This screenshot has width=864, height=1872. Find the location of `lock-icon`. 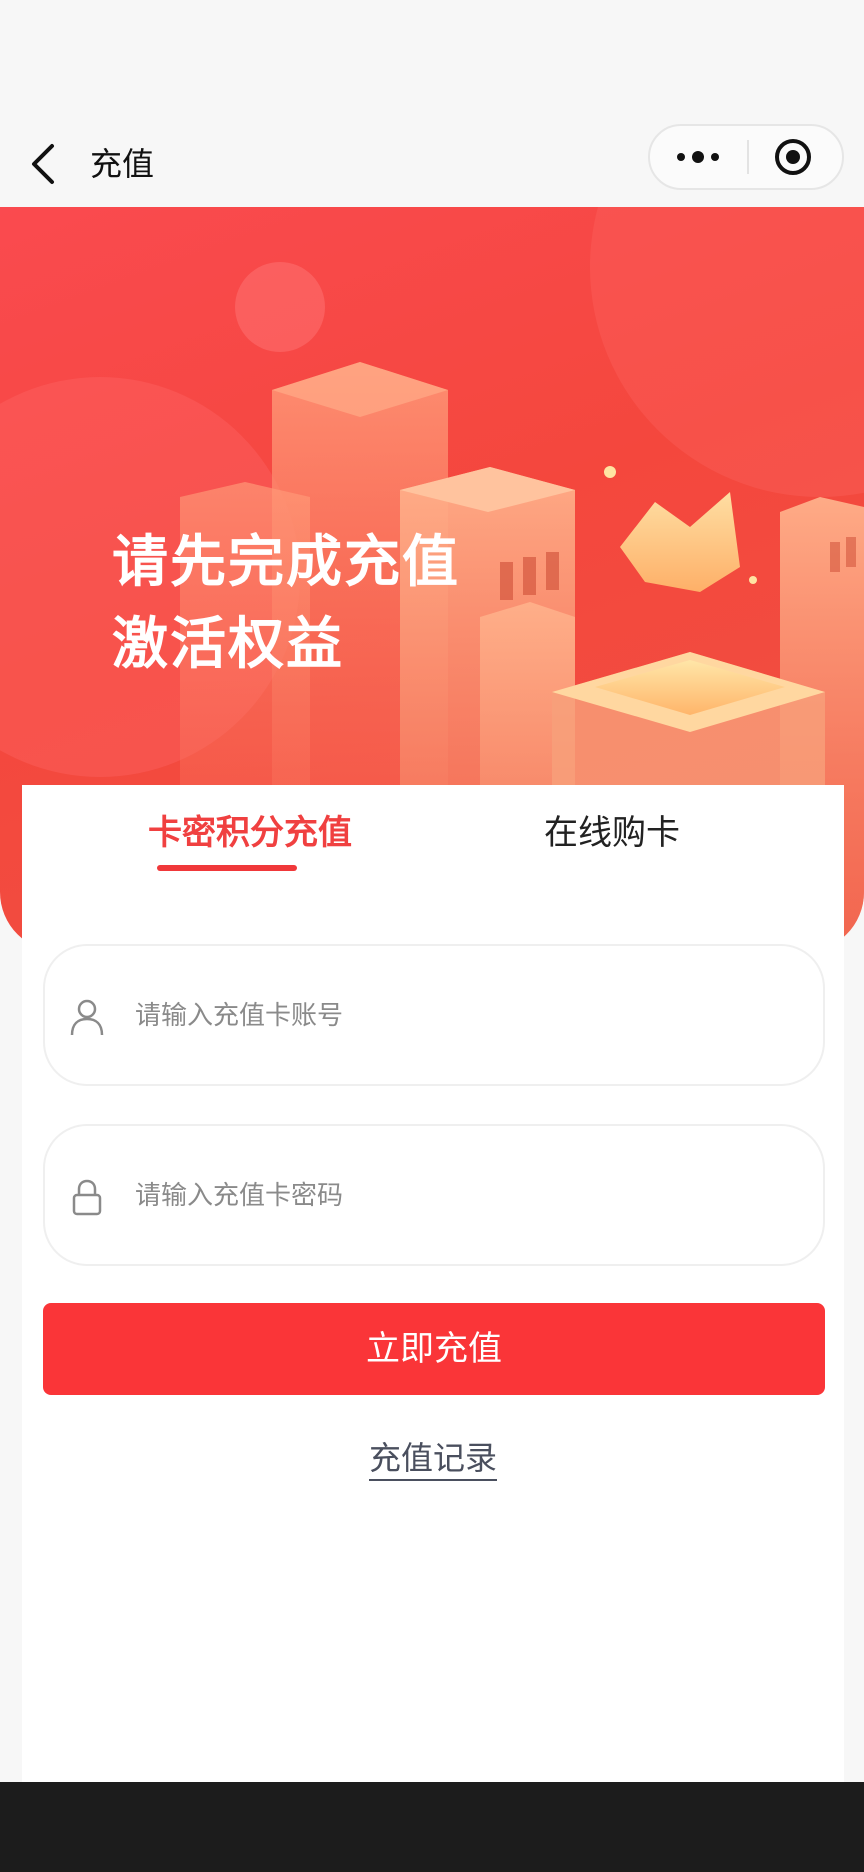

lock-icon is located at coordinates (87, 1197).